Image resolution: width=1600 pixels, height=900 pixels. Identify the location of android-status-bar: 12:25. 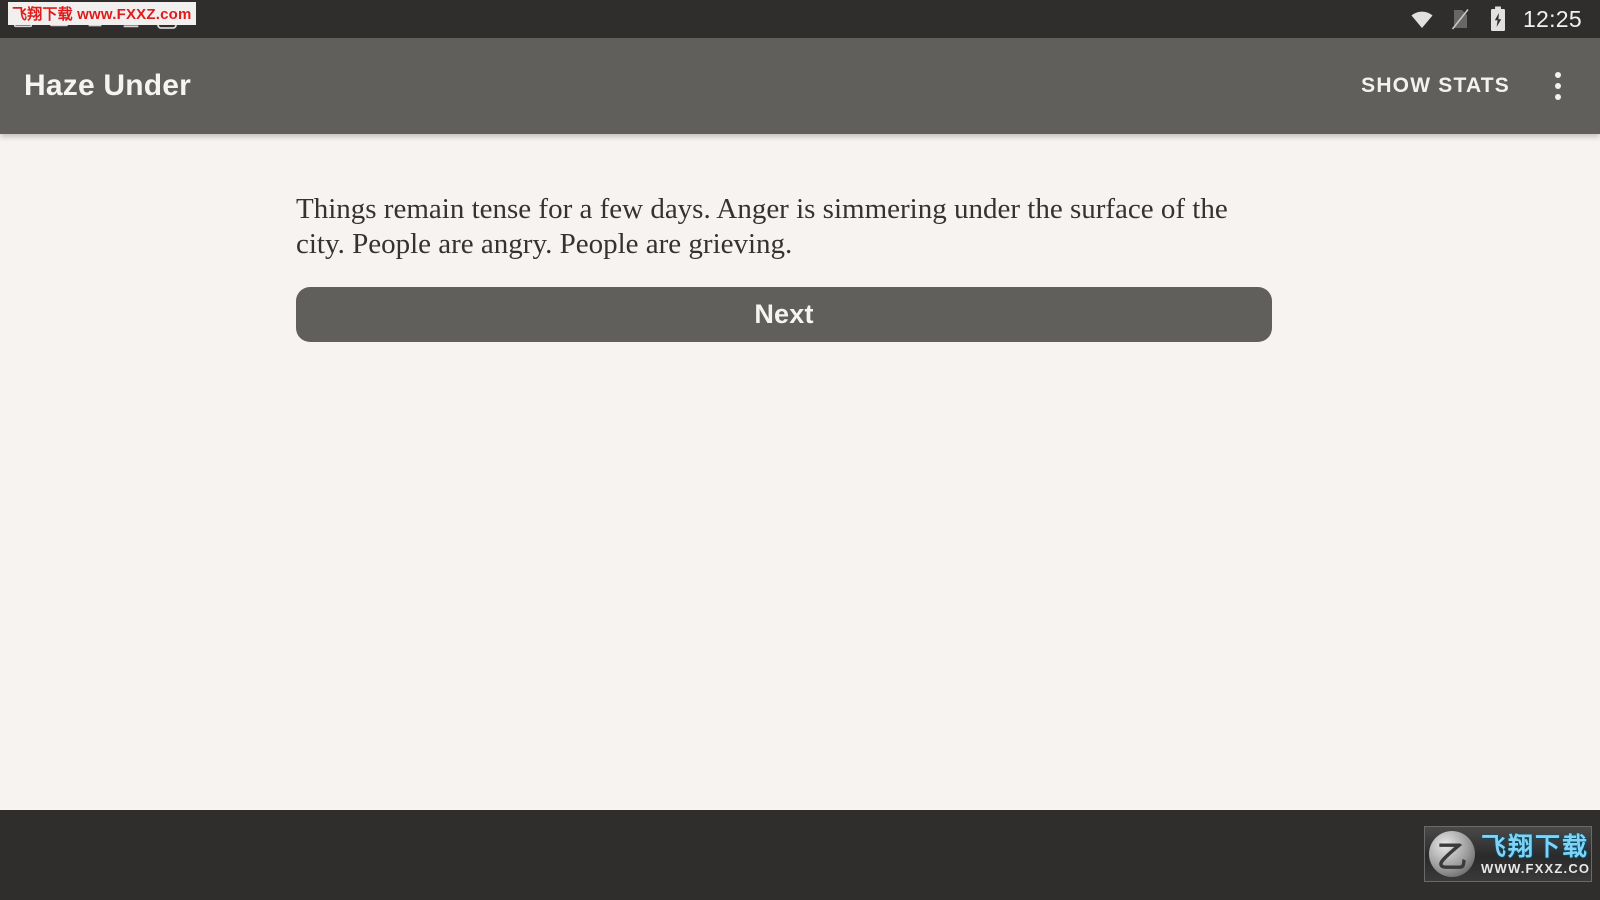
(800, 19).